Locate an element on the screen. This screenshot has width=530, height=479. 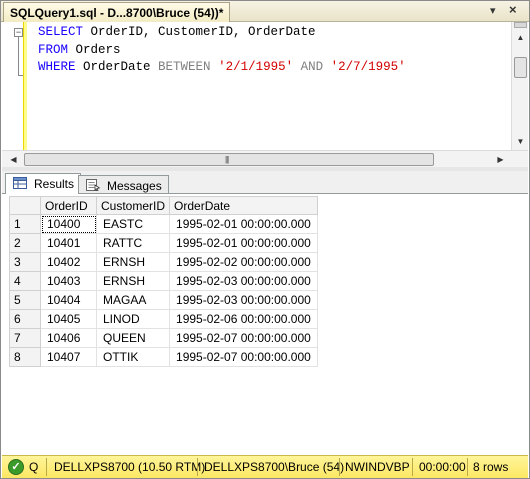
grid-cell: 10401 is located at coordinates (68, 243).